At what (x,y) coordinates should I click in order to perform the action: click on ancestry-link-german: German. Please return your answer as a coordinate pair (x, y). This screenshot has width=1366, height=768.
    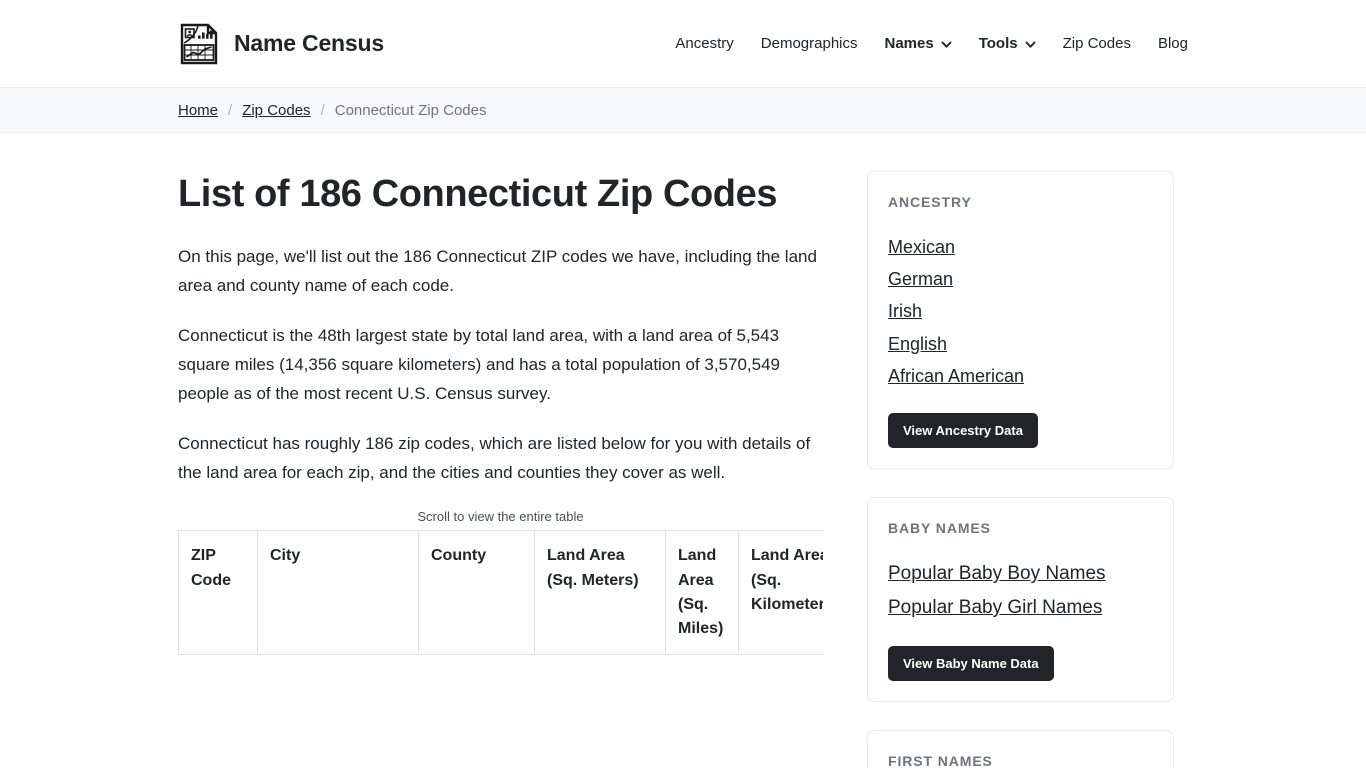
    Looking at the image, I should click on (920, 279).